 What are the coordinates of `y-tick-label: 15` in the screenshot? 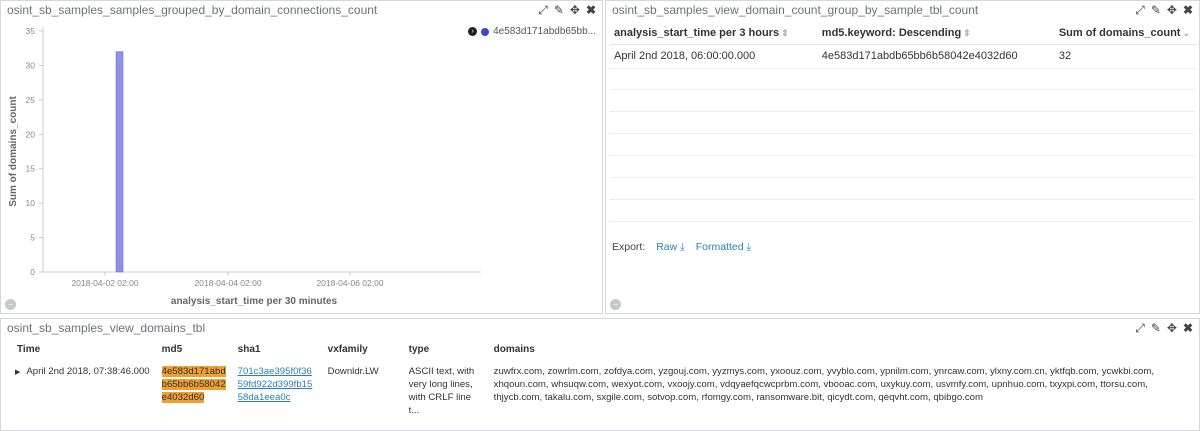 It's located at (31, 169).